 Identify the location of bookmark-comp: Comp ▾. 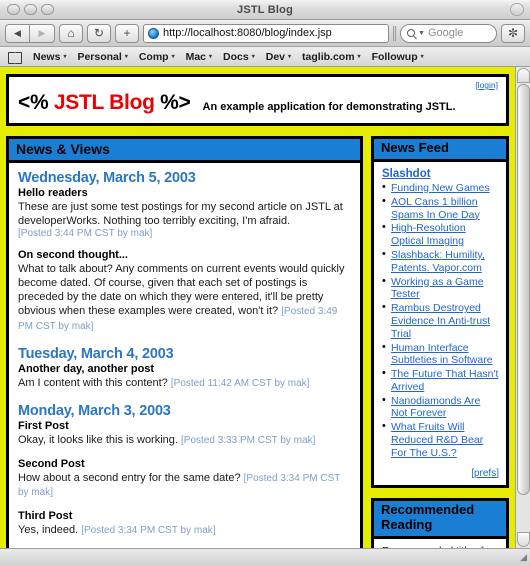
(157, 57).